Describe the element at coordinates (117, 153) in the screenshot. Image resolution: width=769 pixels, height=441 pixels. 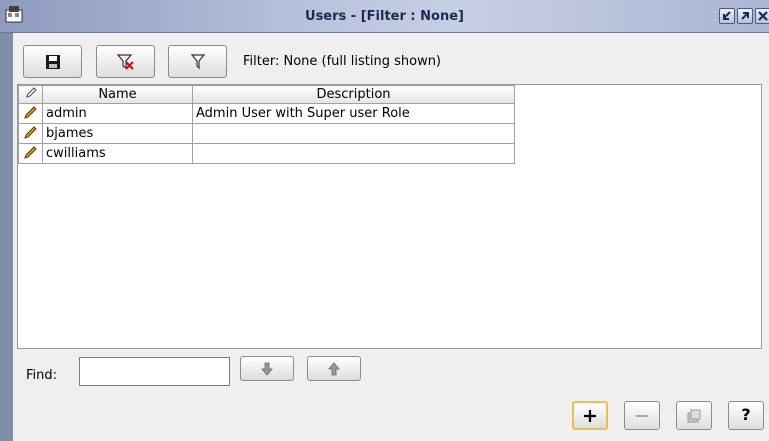
I see `name-cell: cwilliams` at that location.